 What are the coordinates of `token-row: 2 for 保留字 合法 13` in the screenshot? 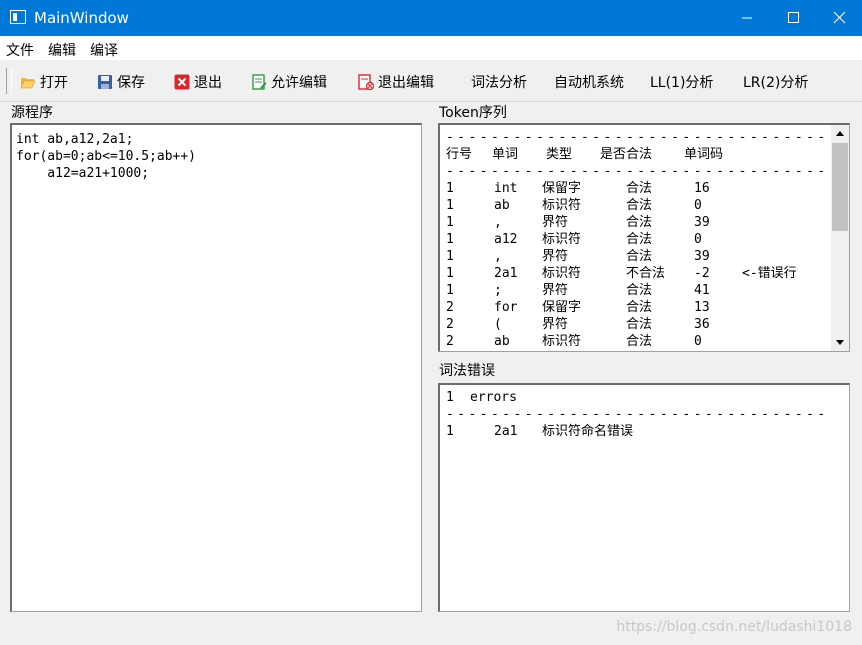 It's located at (636, 307).